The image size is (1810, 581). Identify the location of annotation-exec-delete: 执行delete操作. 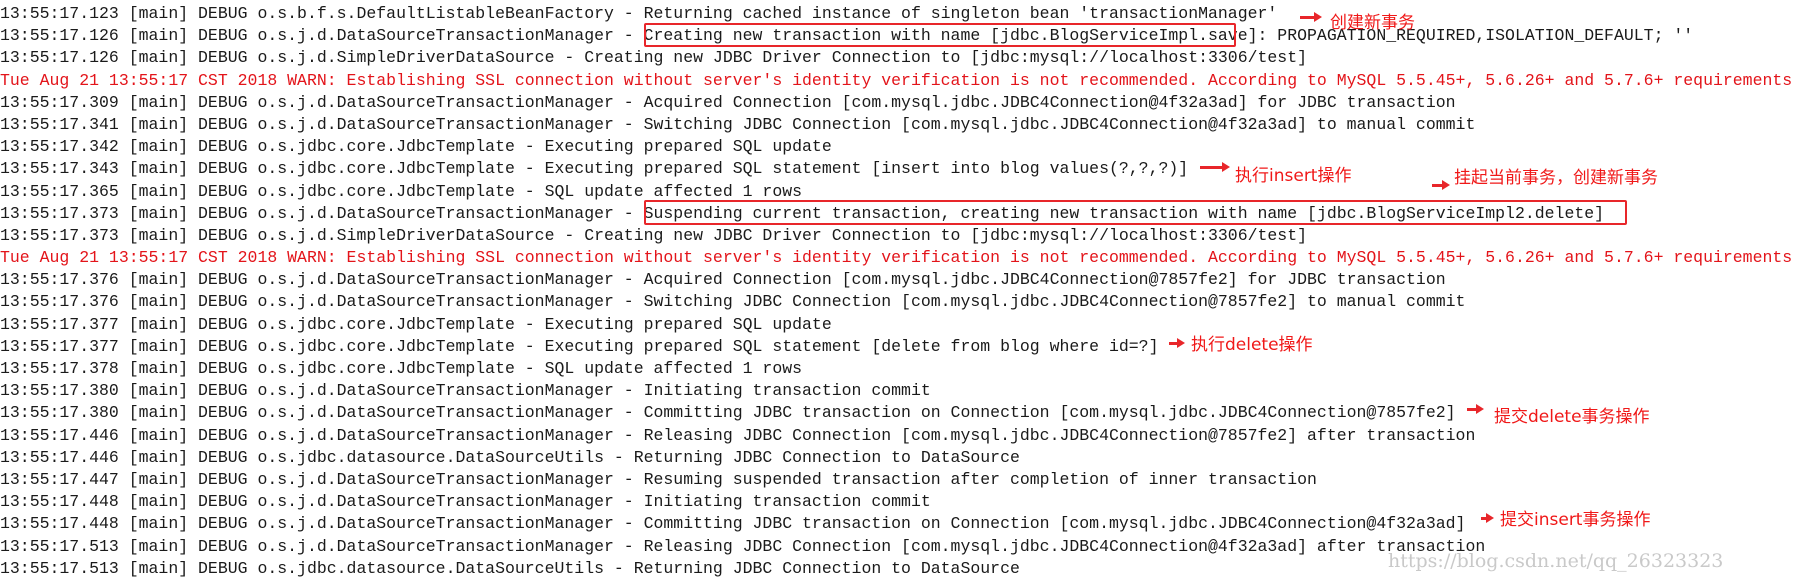
(1252, 345).